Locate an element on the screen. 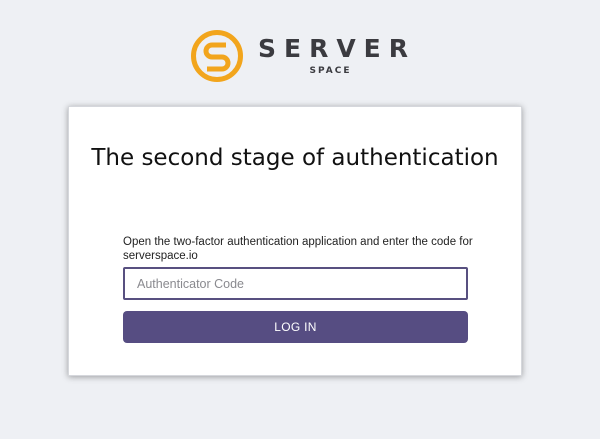 The height and width of the screenshot is (439, 600). page-title: The second stage of authentication is located at coordinates (295, 158).